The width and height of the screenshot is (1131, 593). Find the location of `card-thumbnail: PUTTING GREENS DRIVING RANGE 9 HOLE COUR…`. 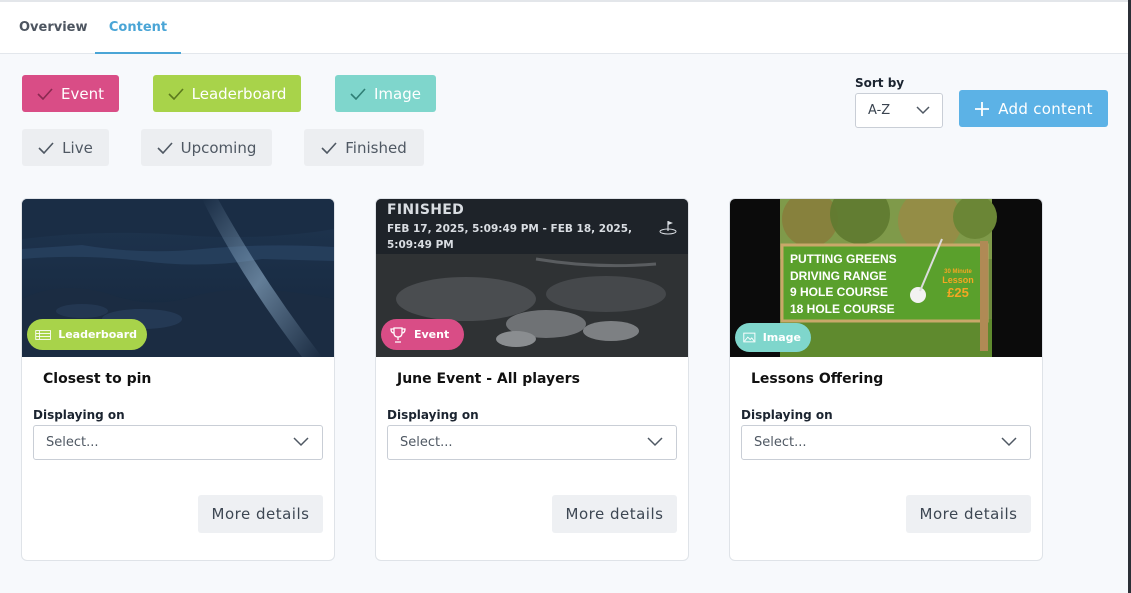

card-thumbnail: PUTTING GREENS DRIVING RANGE 9 HOLE COUR… is located at coordinates (886, 278).